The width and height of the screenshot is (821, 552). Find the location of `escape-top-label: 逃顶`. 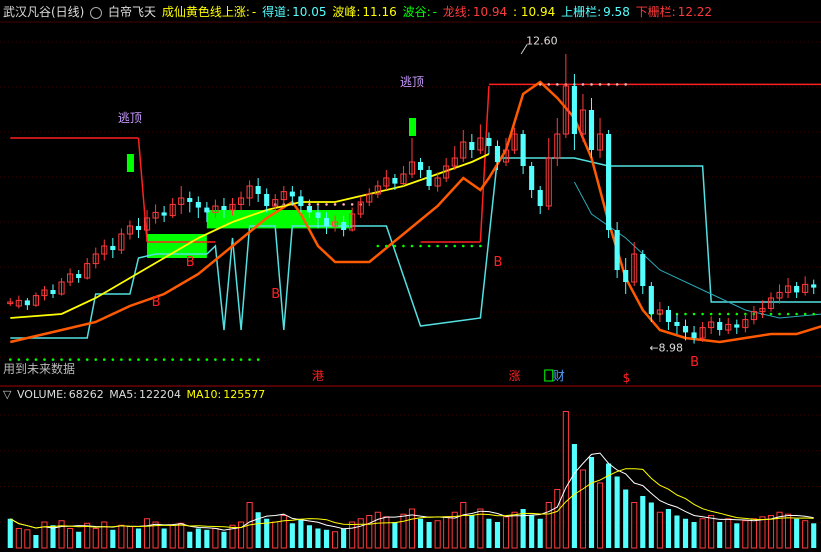

escape-top-label: 逃顶 is located at coordinates (130, 118).